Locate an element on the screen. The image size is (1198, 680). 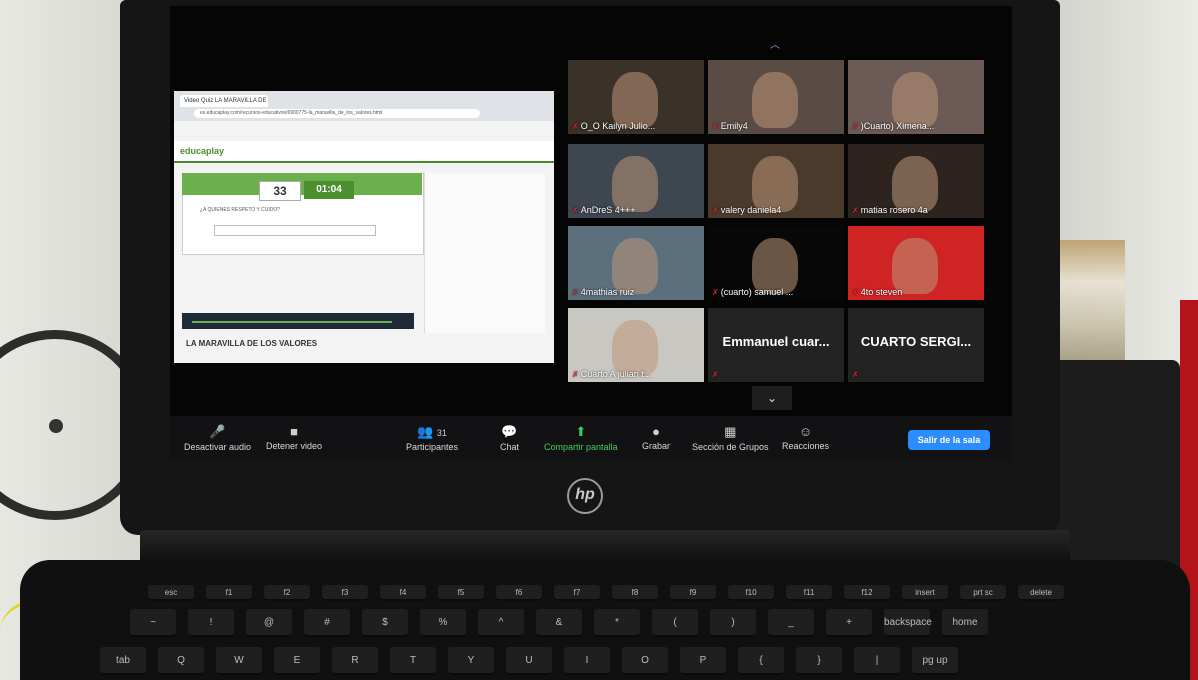
keyboard-key: tab is located at coordinates (123, 661).